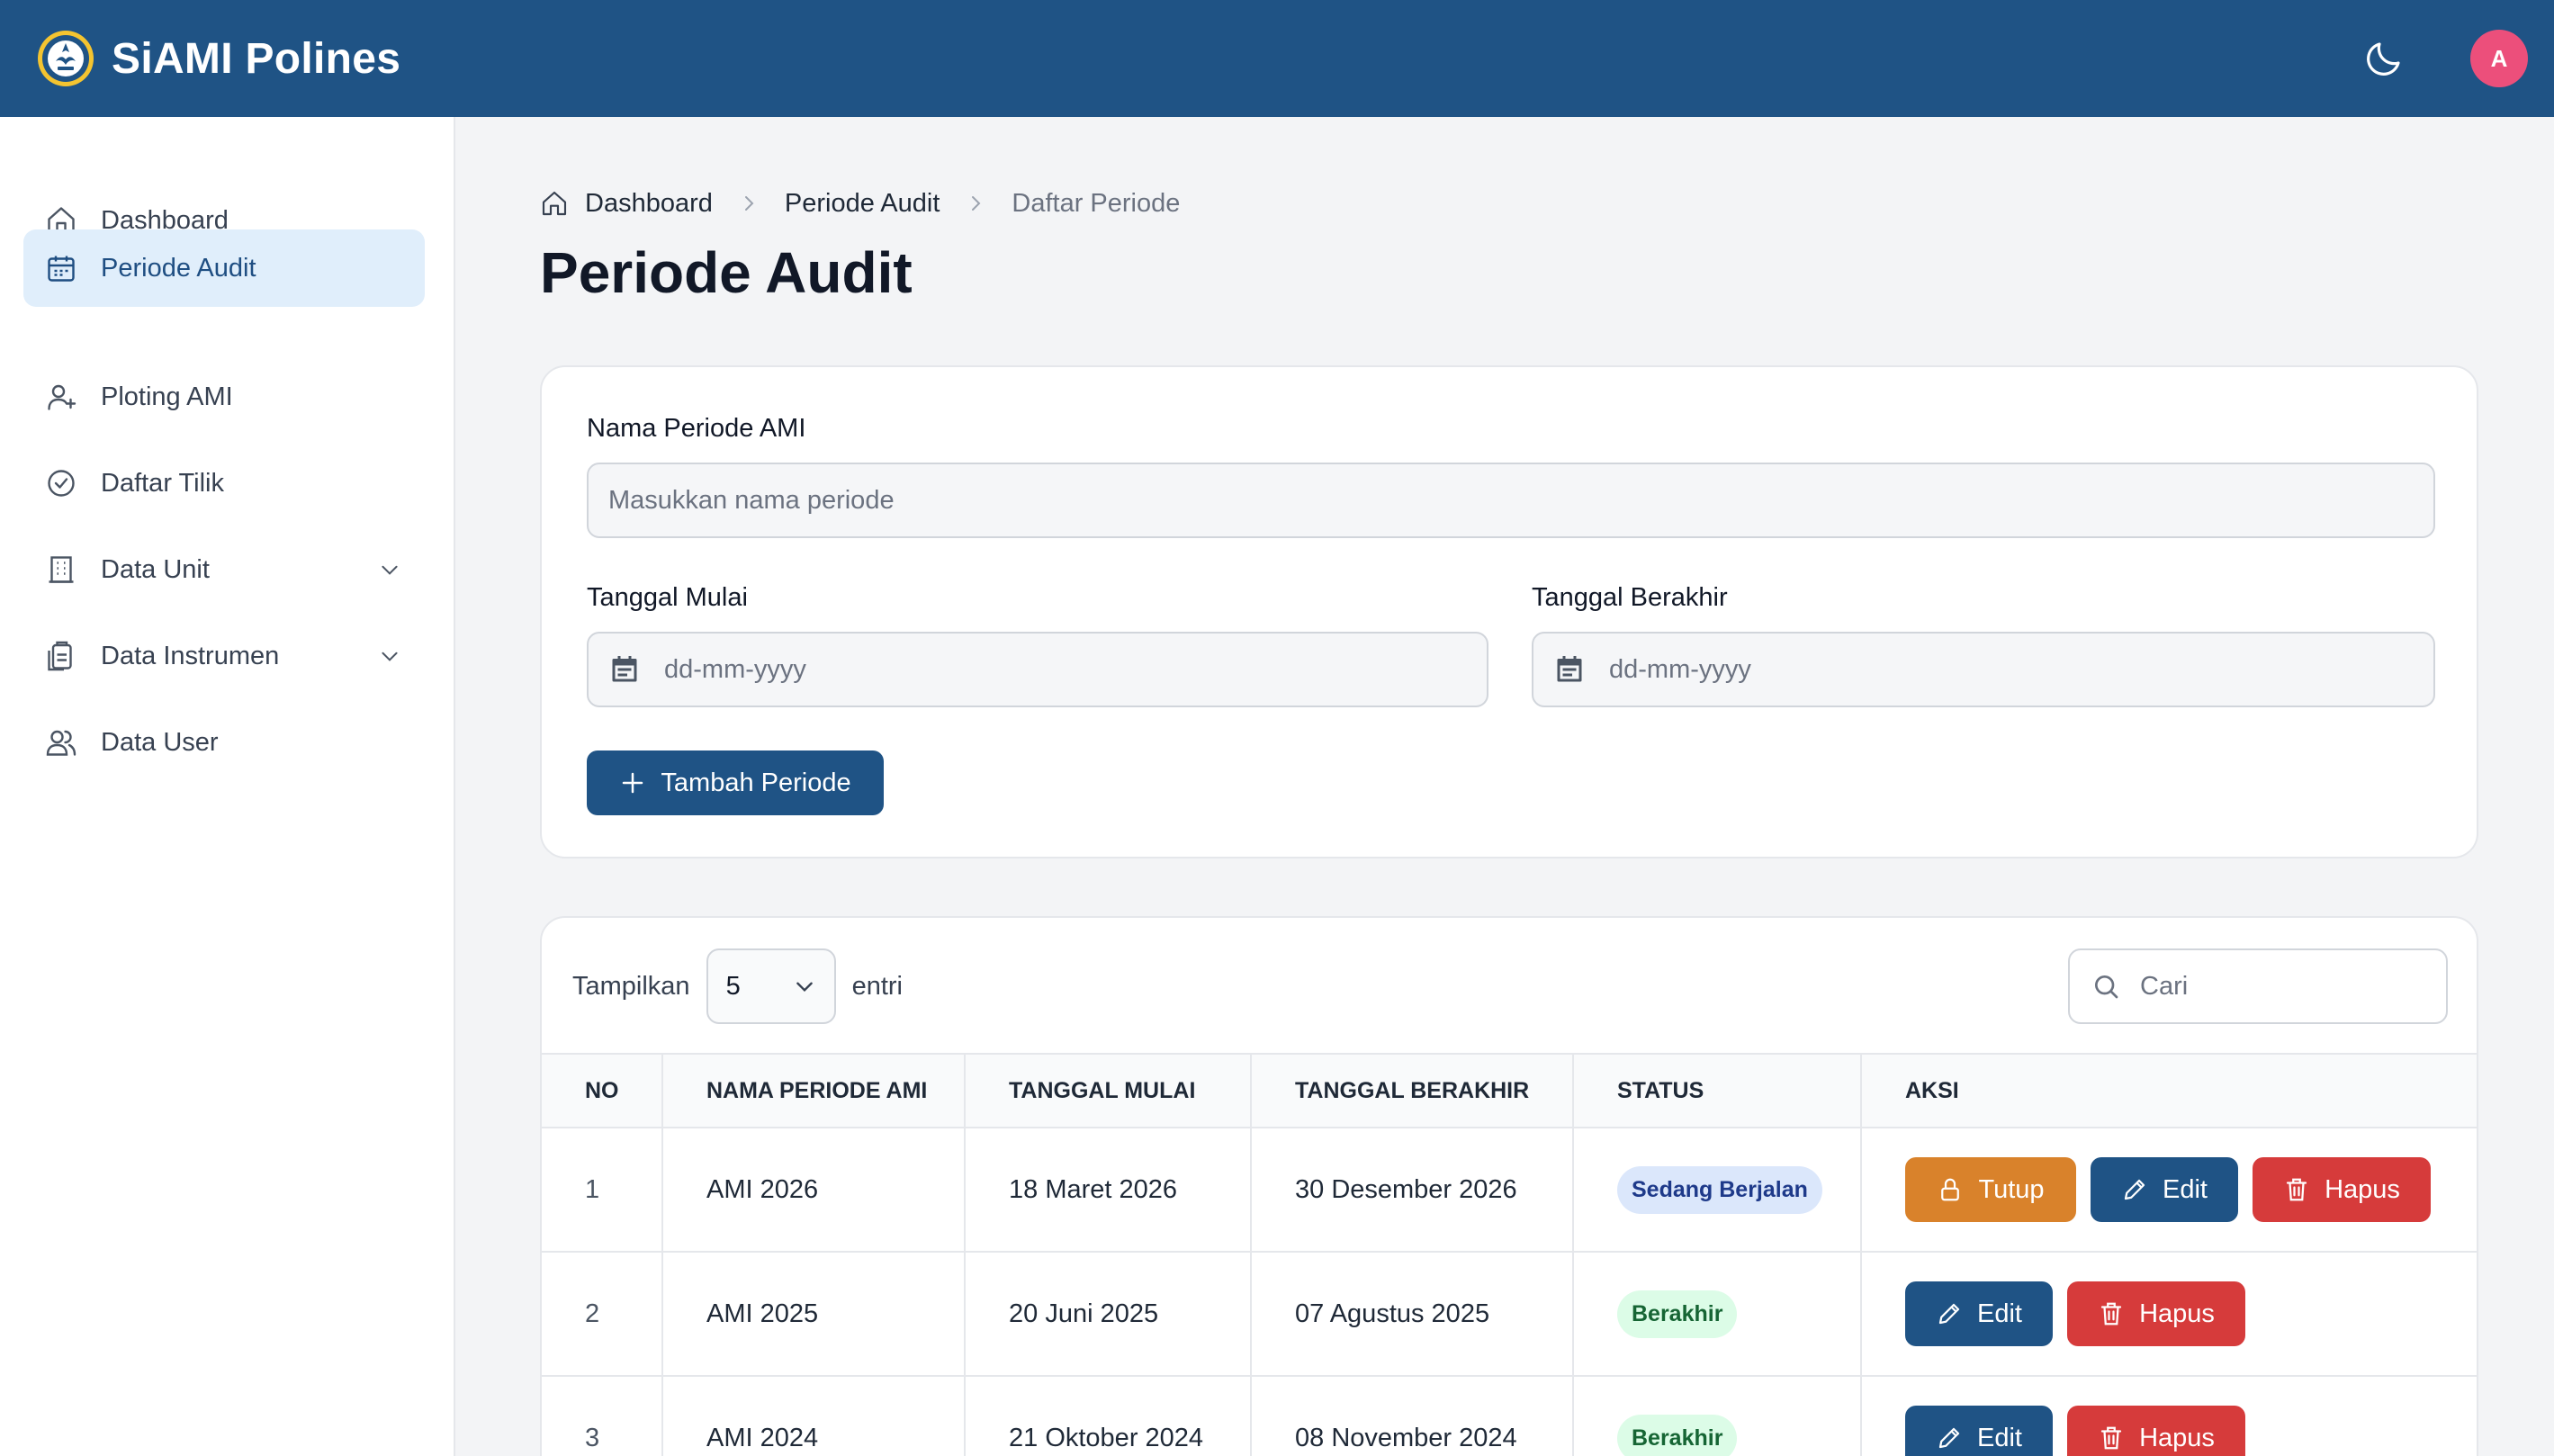 Image resolution: width=2554 pixels, height=1456 pixels. Describe the element at coordinates (224, 742) in the screenshot. I see `sidebar-item-data-user: Data User` at that location.